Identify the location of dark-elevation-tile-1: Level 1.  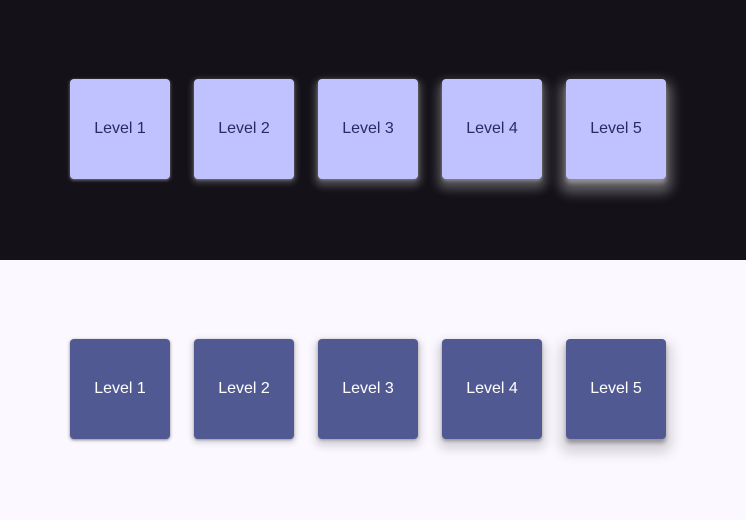
(120, 129).